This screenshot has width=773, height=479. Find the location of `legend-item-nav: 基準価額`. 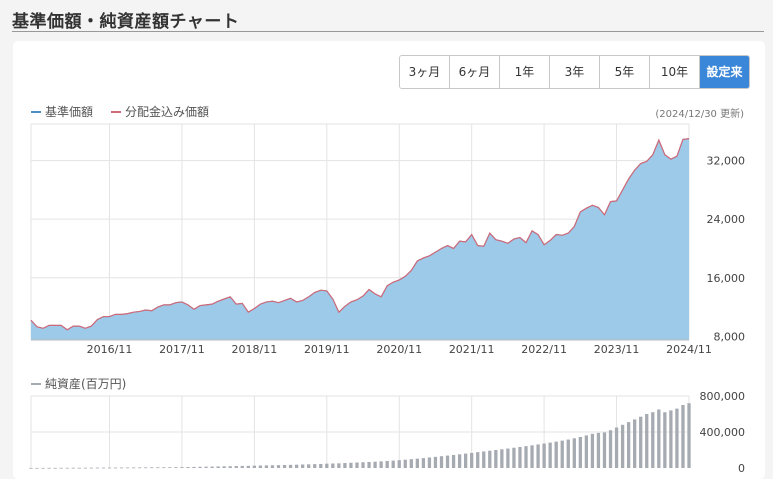

legend-item-nav: 基準価額 is located at coordinates (62, 111).